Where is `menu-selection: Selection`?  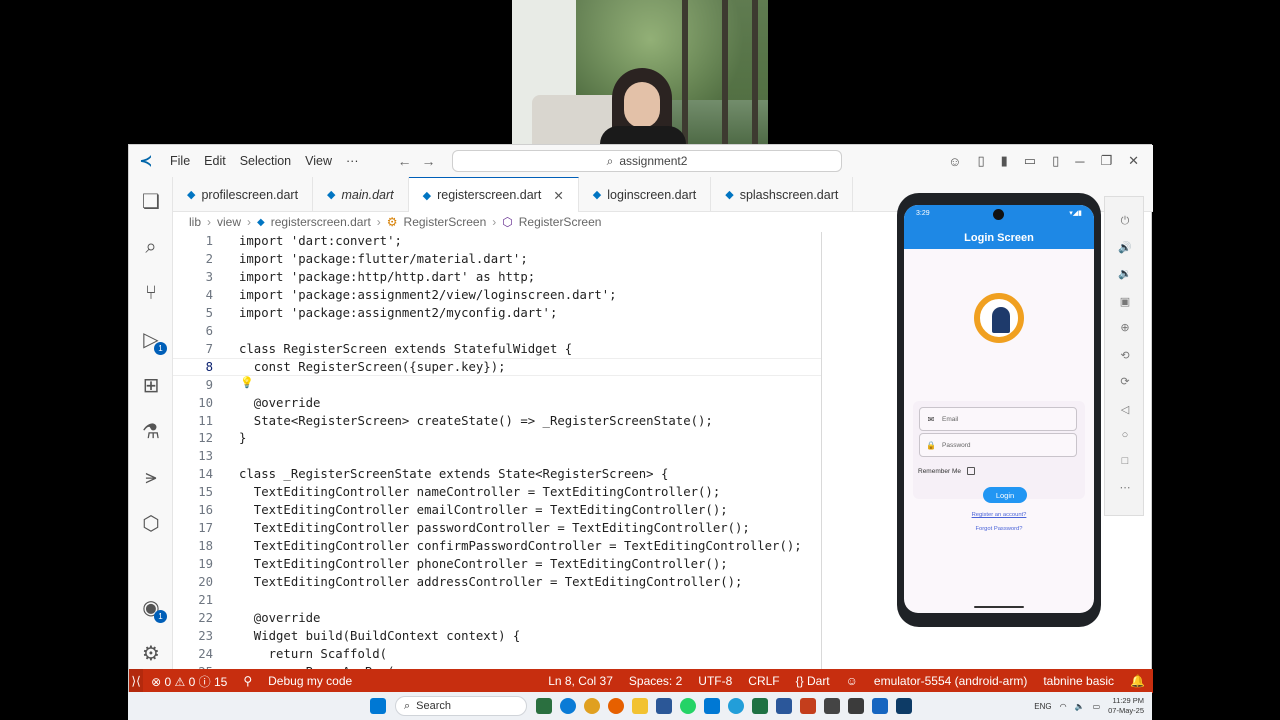
menu-selection: Selection is located at coordinates (265, 161).